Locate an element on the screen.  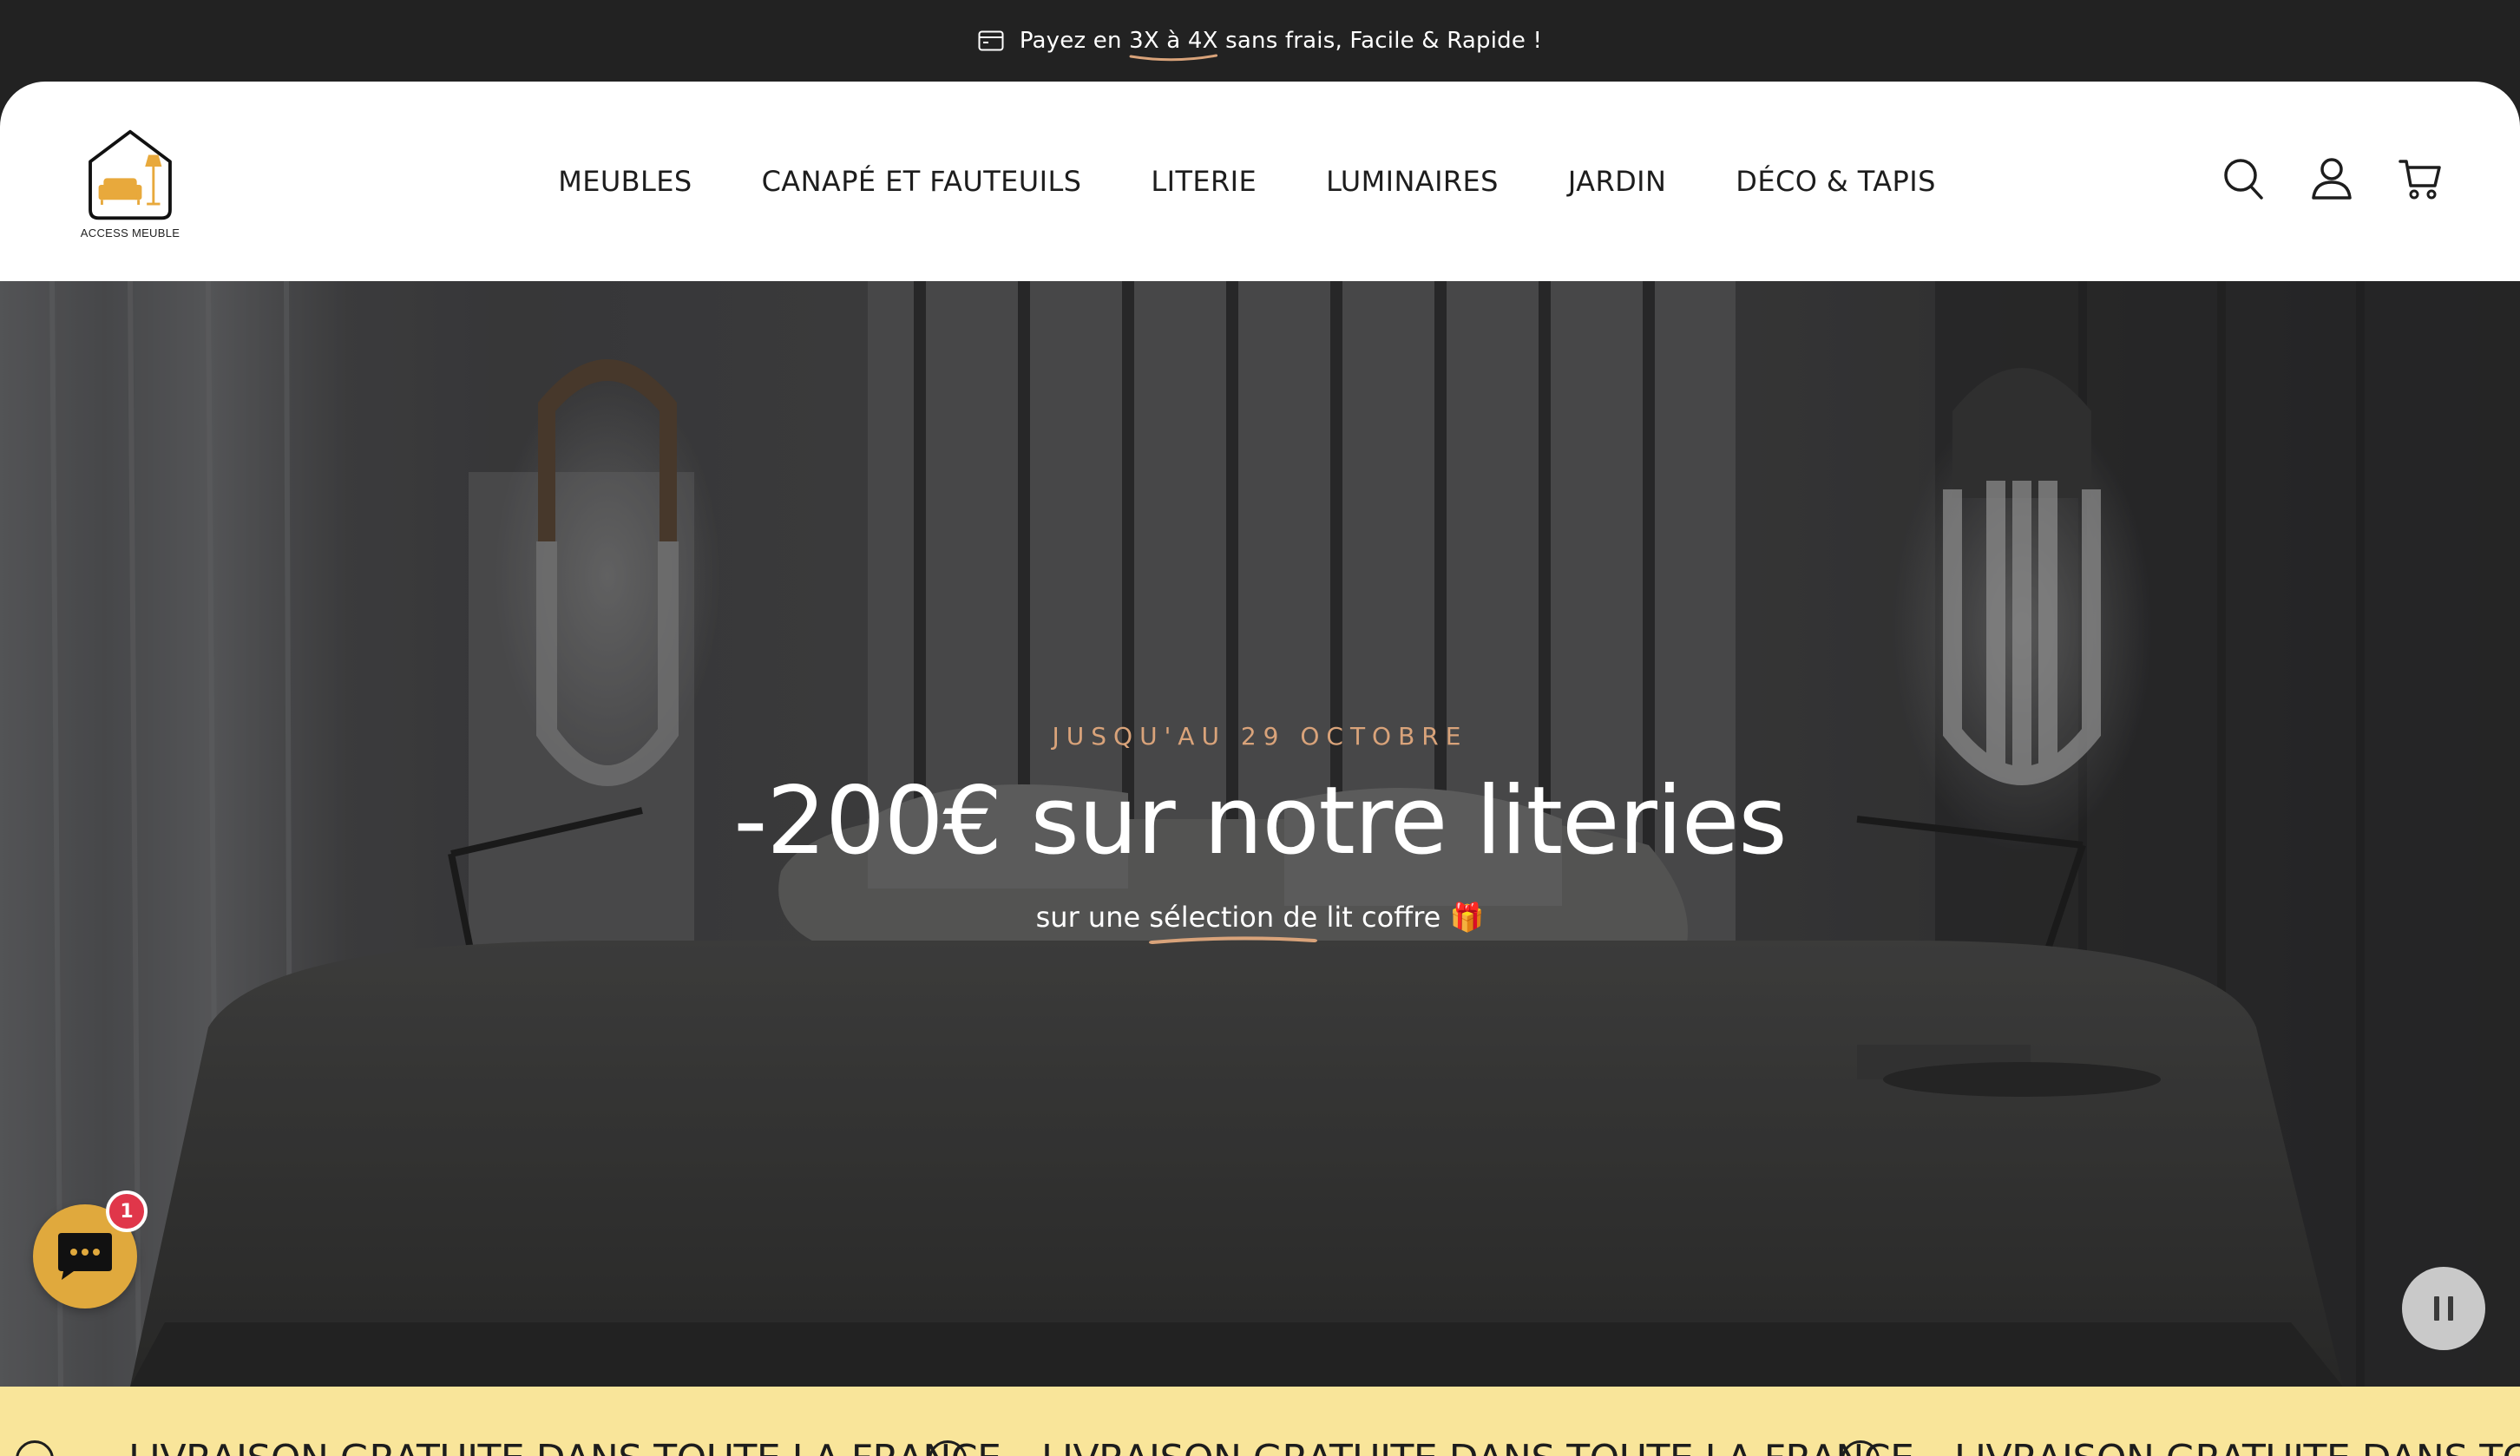
announcement-suffix: sans frais, Facile & Rapide ! is located at coordinates (1380, 41).